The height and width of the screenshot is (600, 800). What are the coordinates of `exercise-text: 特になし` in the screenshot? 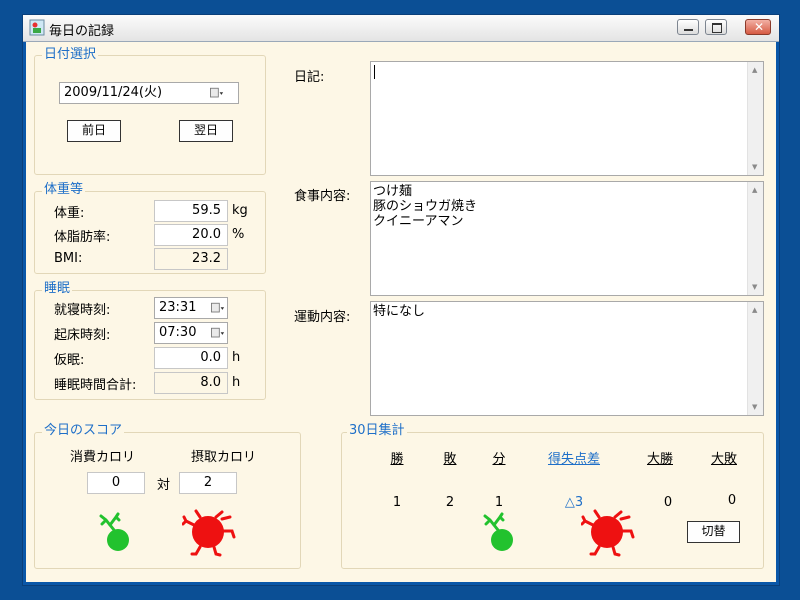 It's located at (399, 311).